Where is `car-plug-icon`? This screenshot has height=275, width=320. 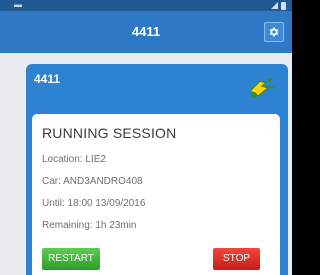 car-plug-icon is located at coordinates (261, 88).